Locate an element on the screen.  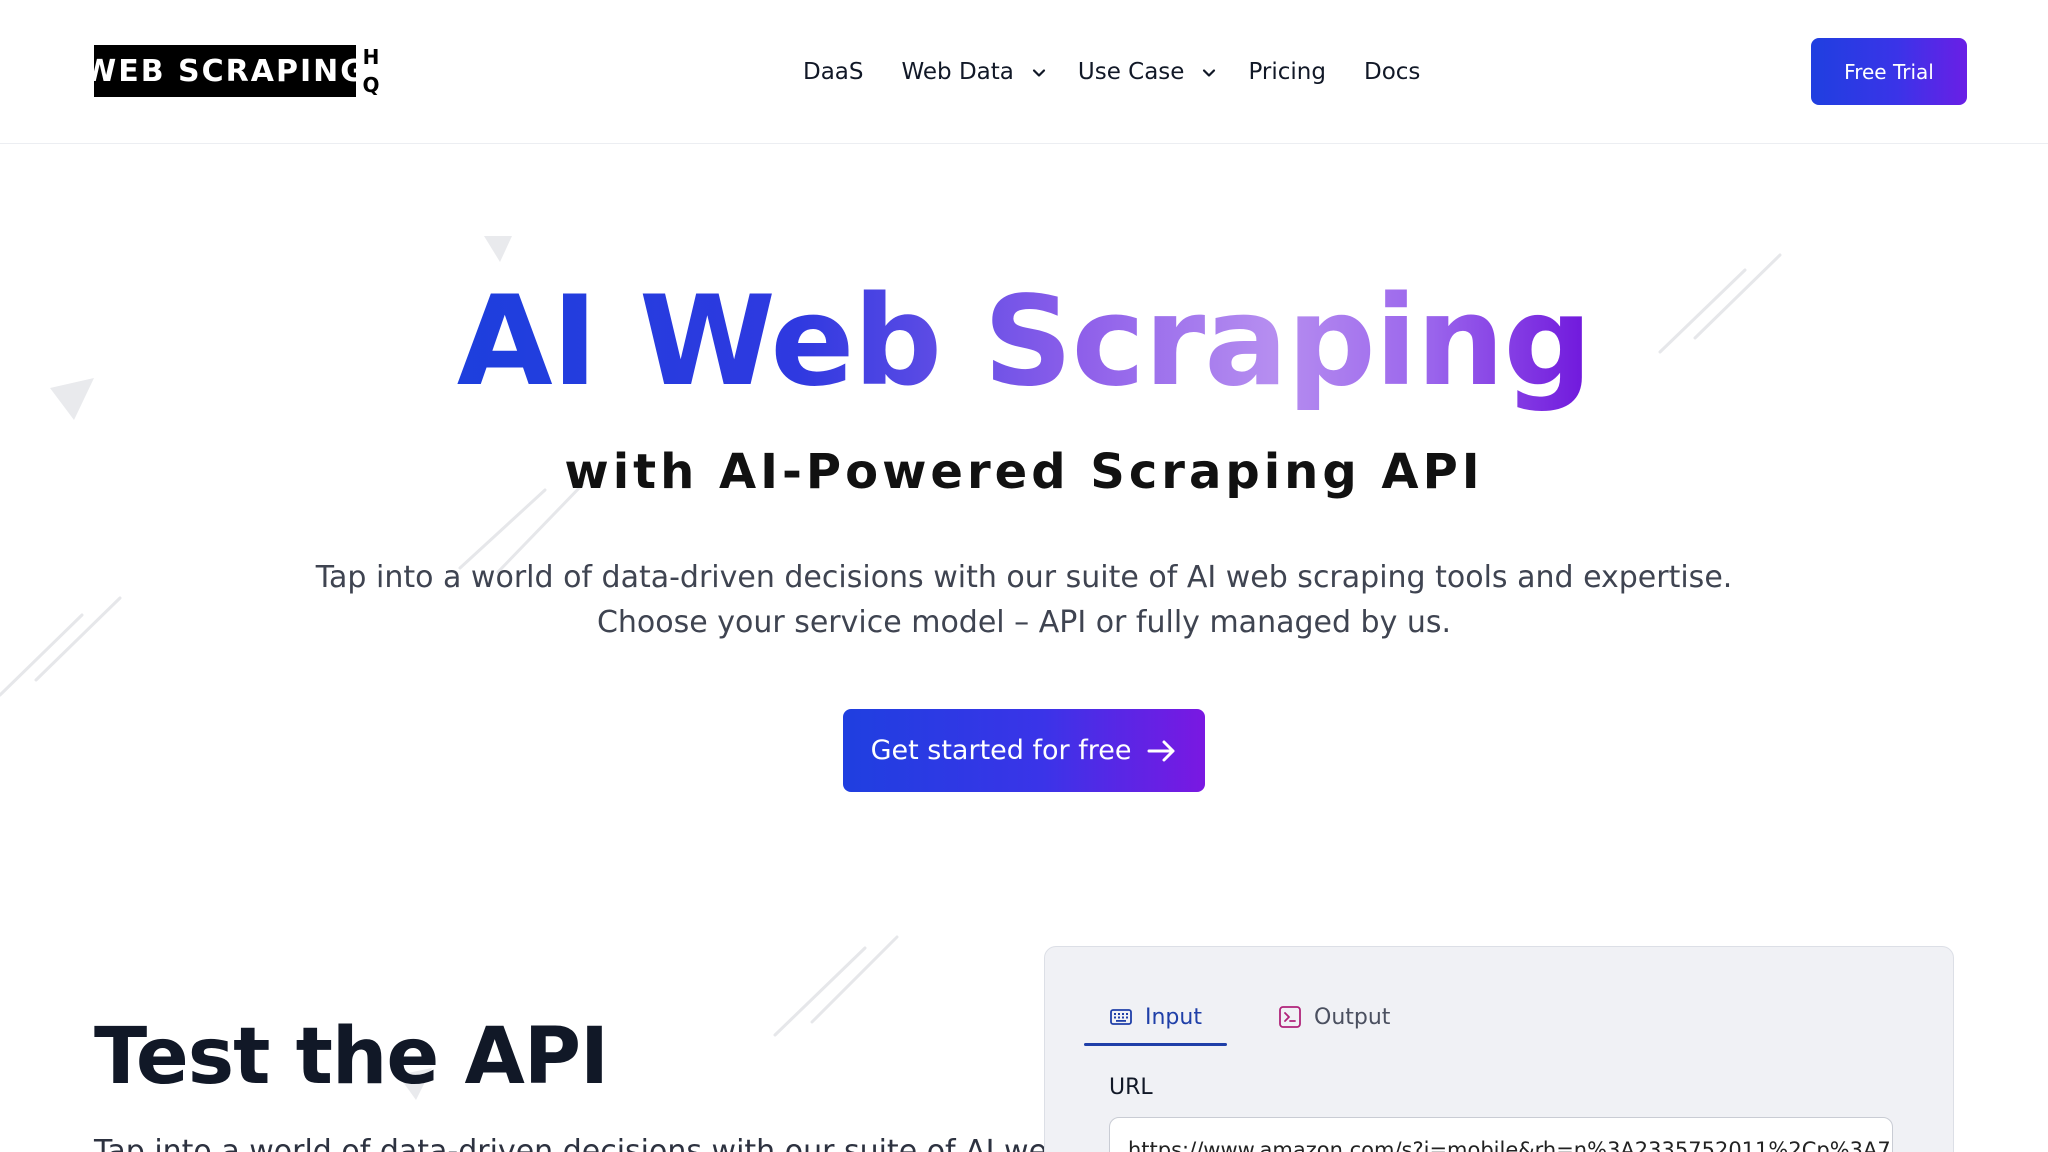
logo-suffix: H Q is located at coordinates (371, 71).